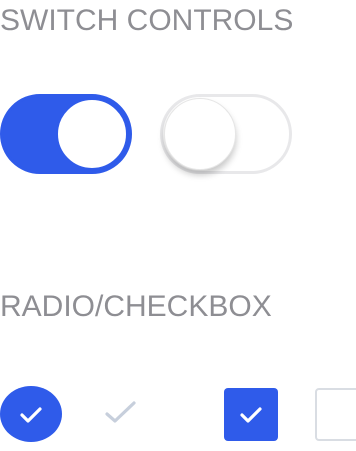  I want to click on checkbox-unchecked, so click(335, 414).